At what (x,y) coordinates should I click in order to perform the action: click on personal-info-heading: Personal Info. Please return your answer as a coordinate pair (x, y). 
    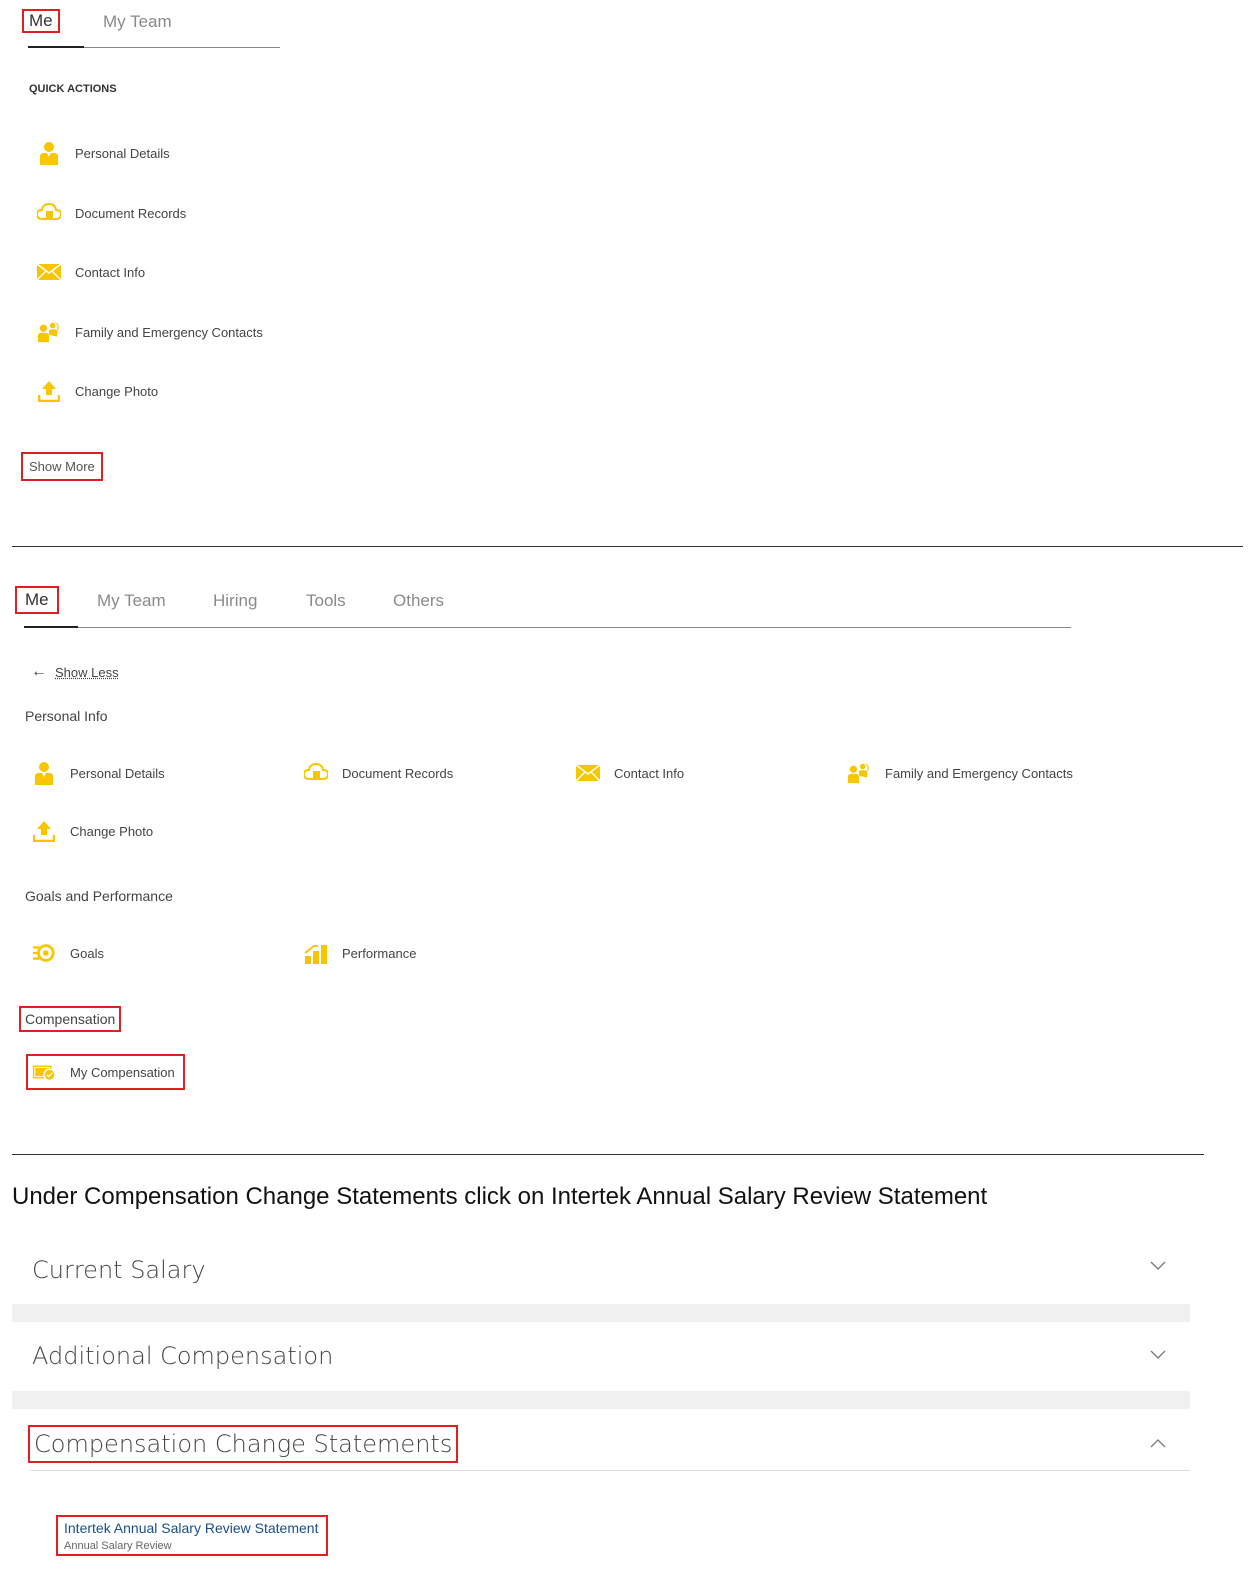
    Looking at the image, I should click on (66, 716).